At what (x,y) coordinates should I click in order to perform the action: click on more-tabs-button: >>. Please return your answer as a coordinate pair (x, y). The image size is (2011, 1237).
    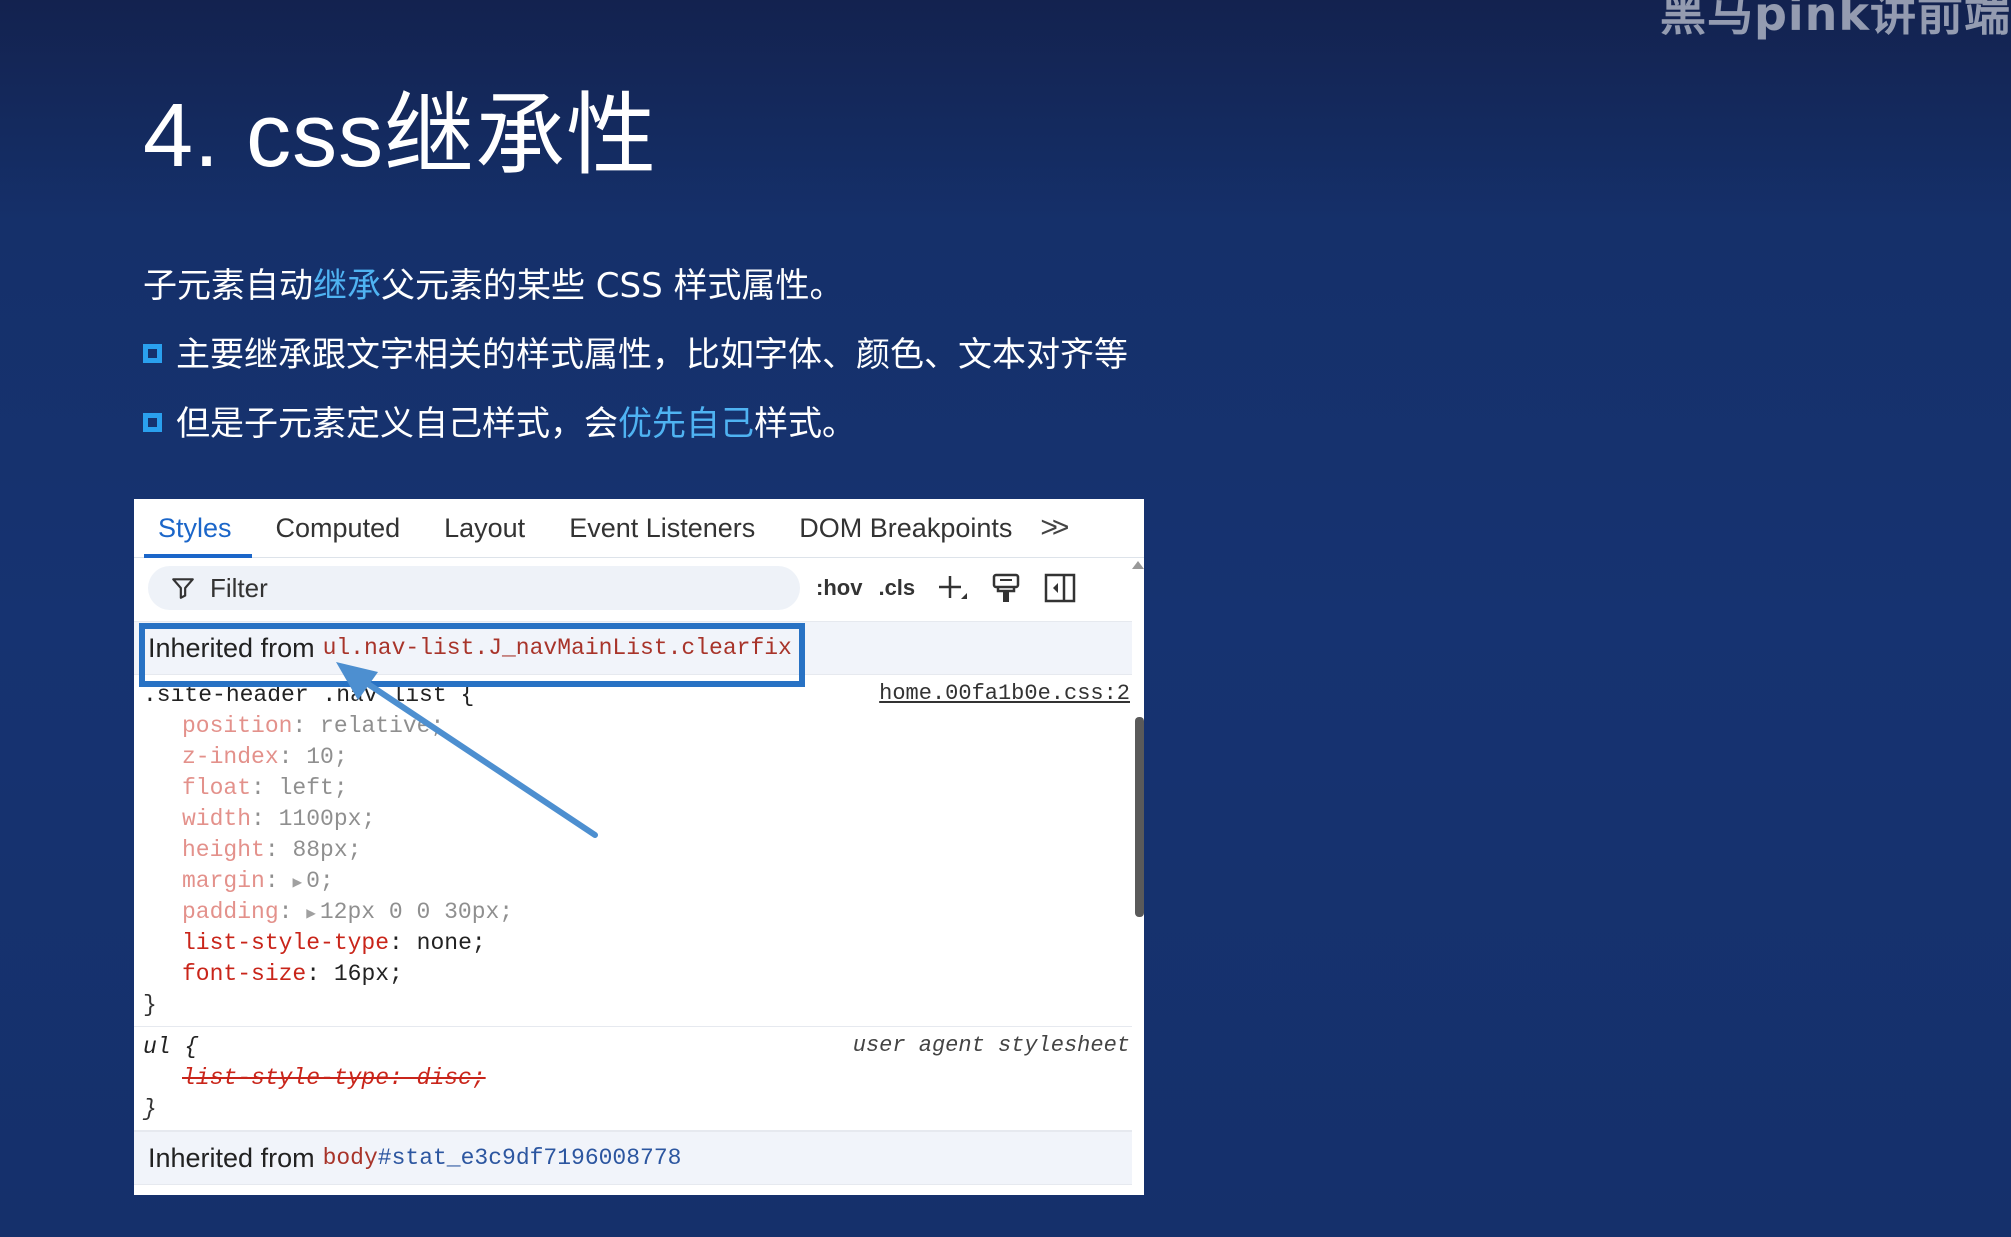
    Looking at the image, I should click on (1054, 528).